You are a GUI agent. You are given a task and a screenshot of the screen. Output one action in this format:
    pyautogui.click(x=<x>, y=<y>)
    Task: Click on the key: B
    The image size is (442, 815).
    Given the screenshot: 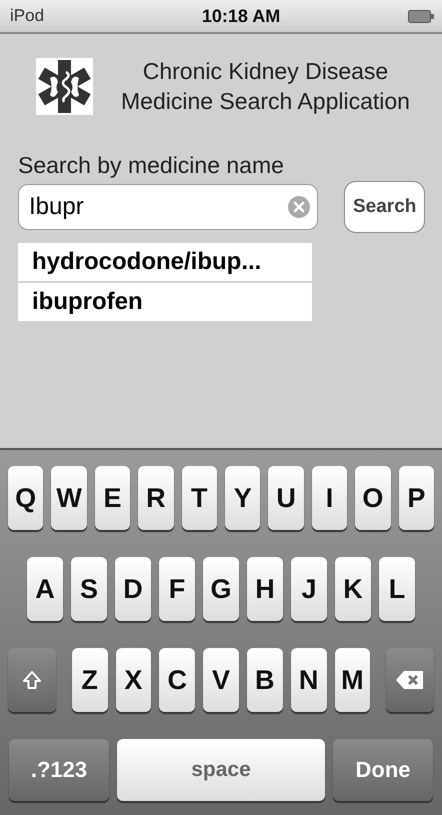 What is the action you would take?
    pyautogui.click(x=264, y=680)
    